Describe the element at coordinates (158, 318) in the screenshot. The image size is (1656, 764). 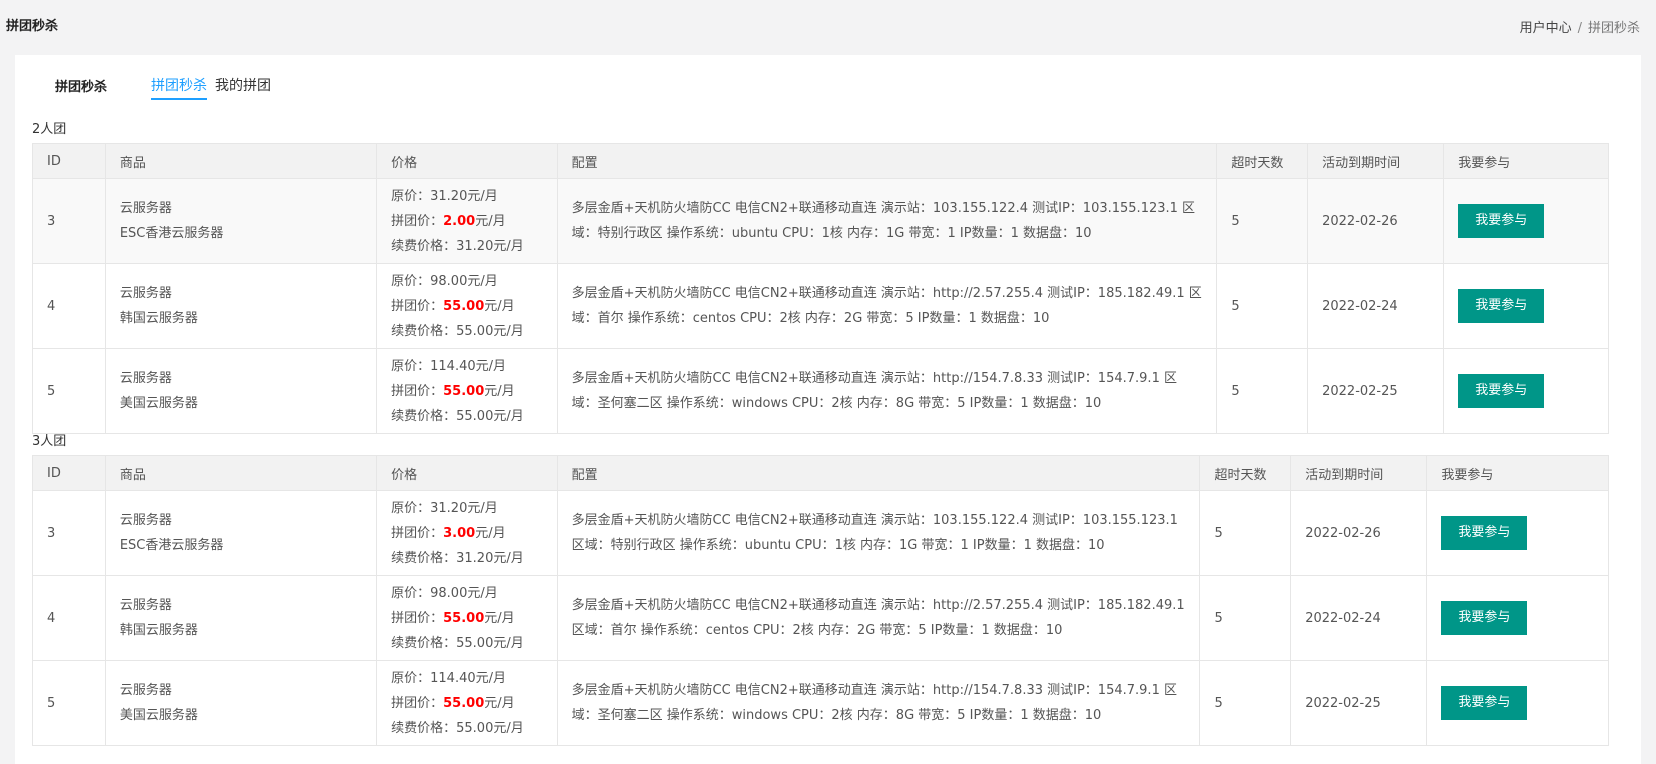
I see `product-name: 韩国云服务器` at that location.